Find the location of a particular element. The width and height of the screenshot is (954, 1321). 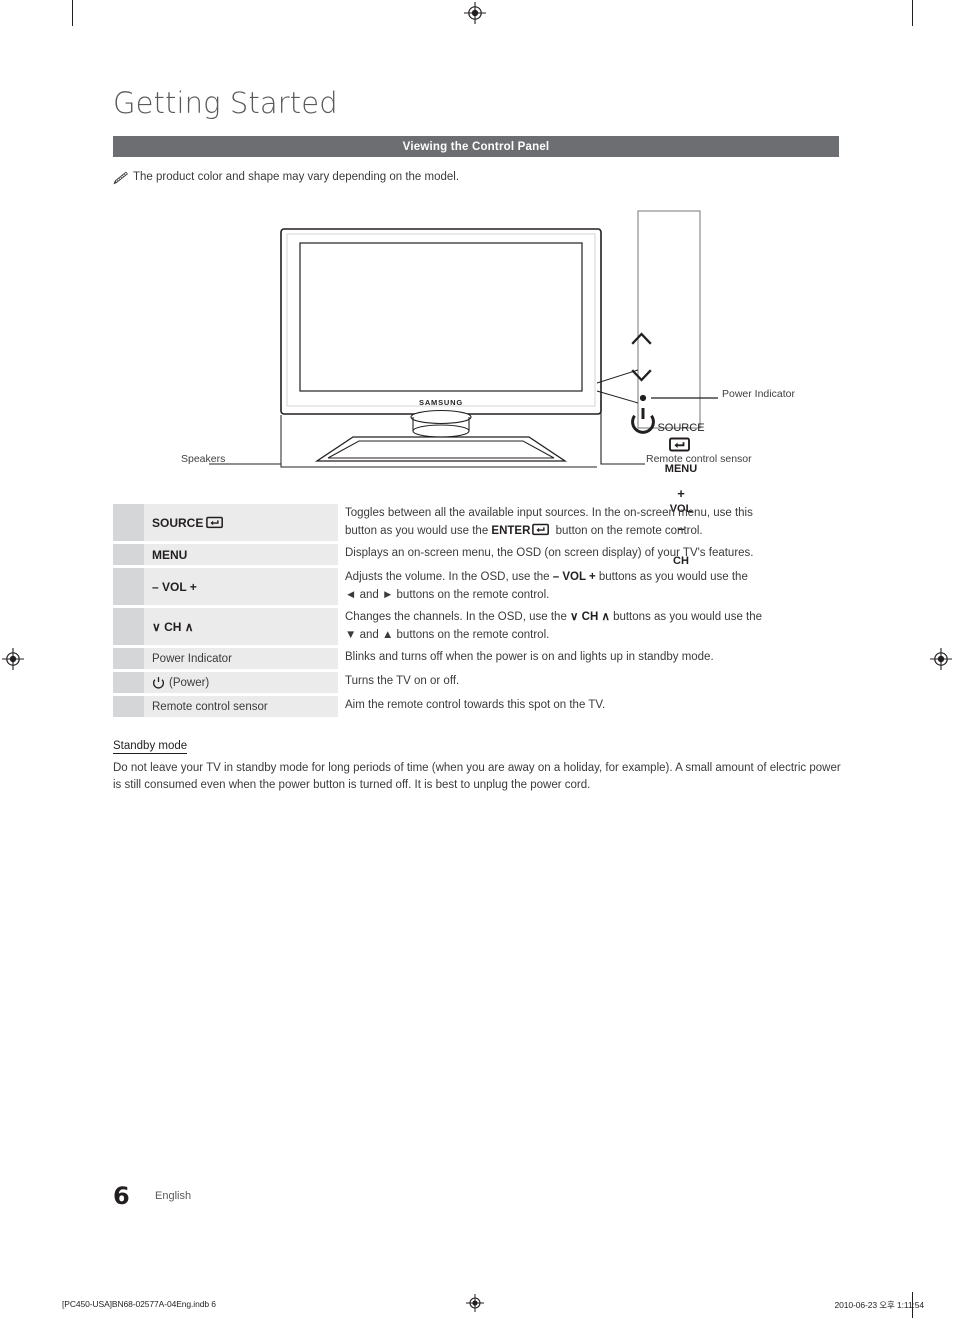

row-key: MENU is located at coordinates (241, 554).